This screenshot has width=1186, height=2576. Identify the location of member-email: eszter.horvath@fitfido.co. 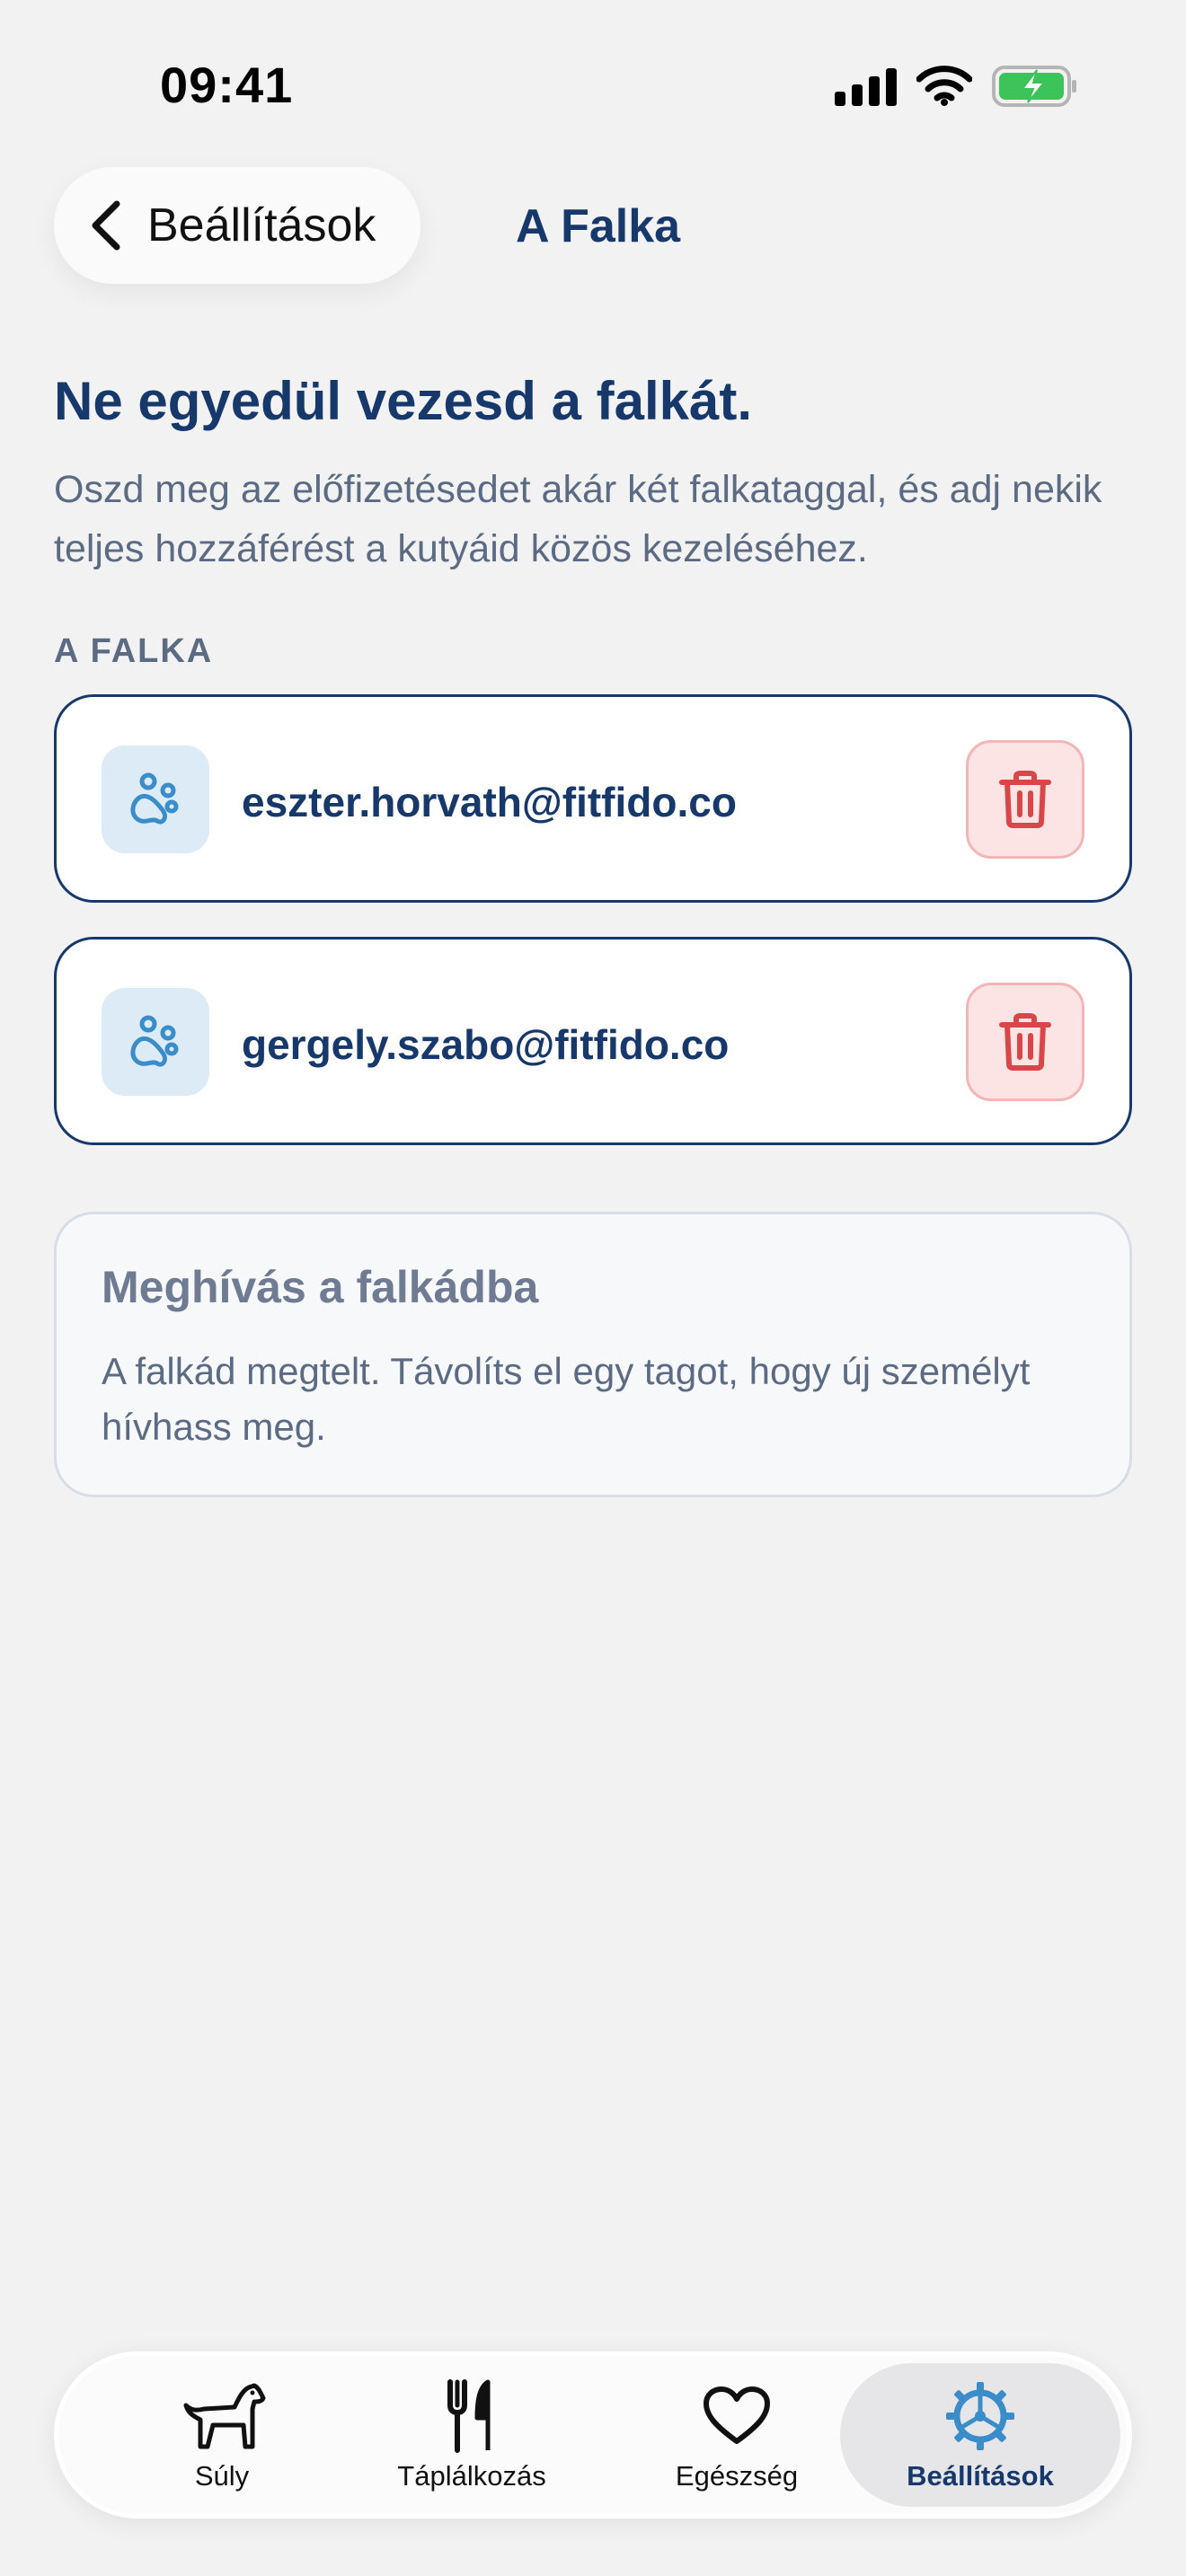
(489, 802).